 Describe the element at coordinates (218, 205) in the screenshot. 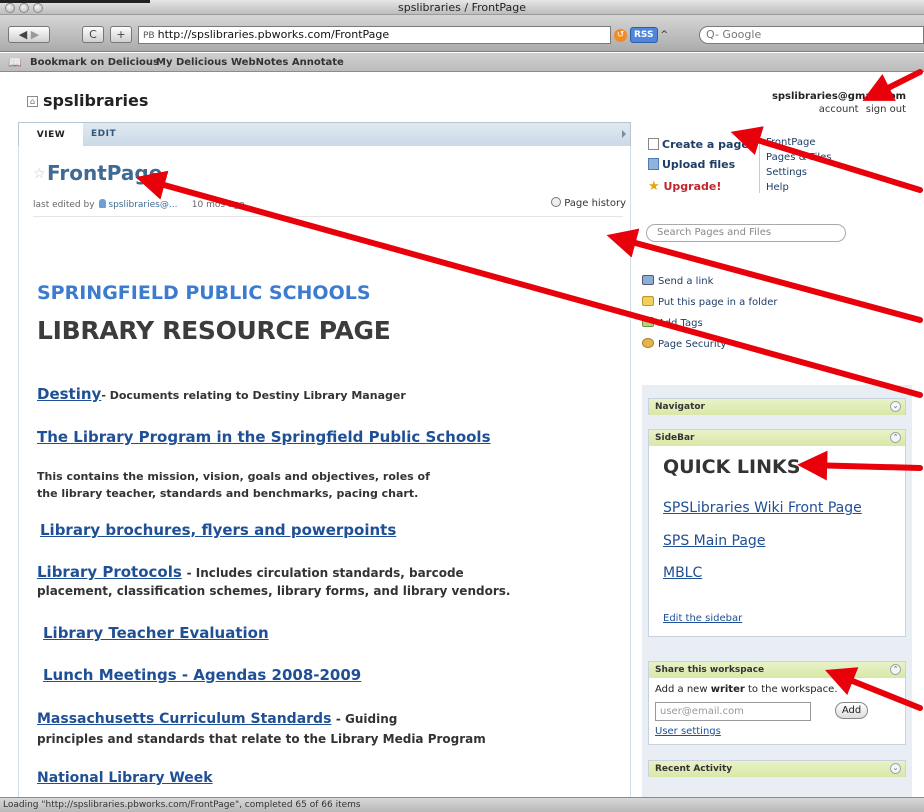

I see `last-edited-time: 10 mos ago` at that location.